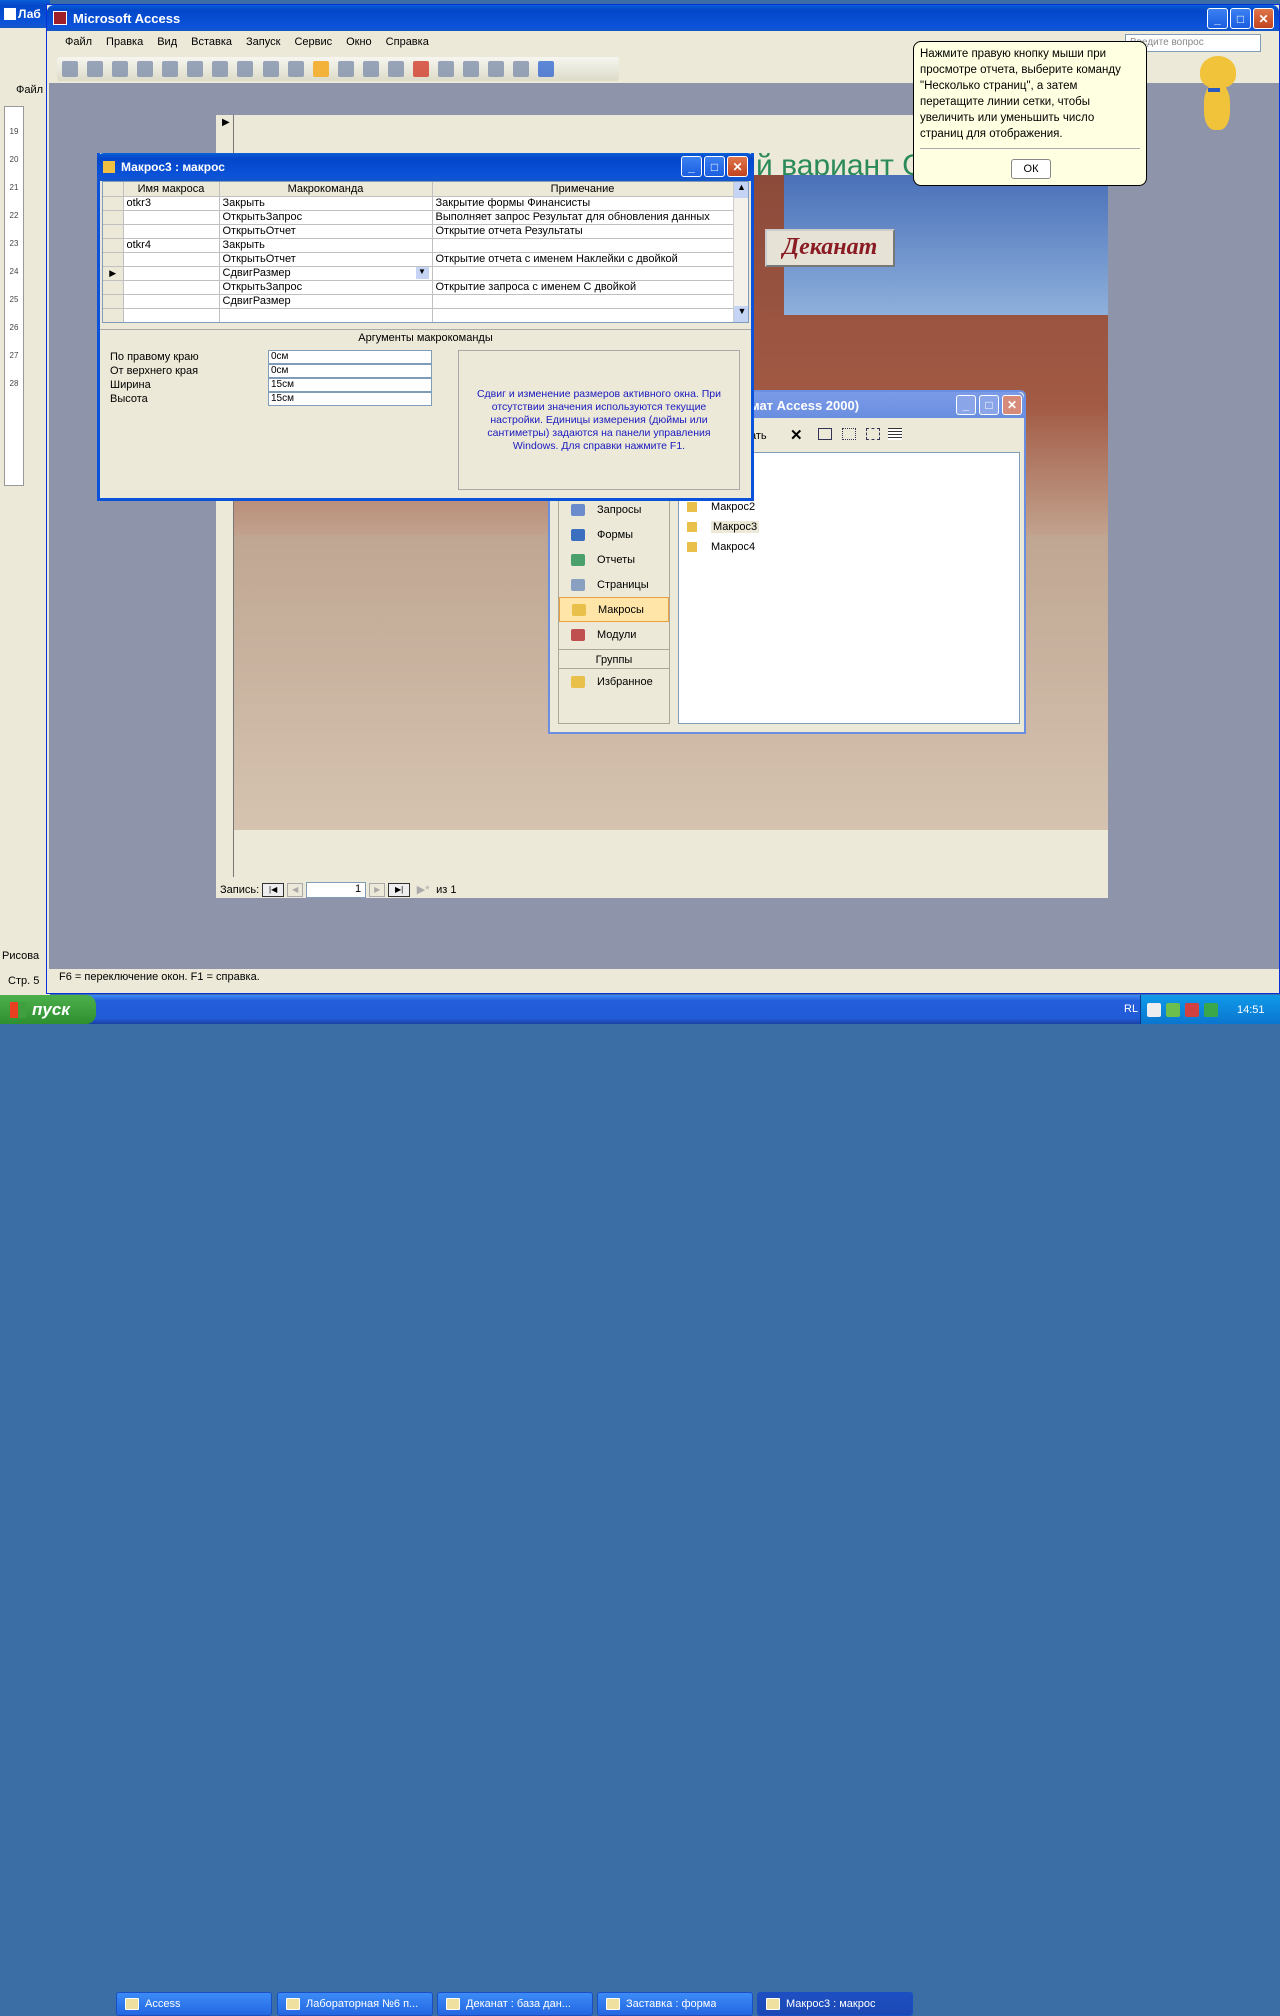  I want to click on clock: 14:51, so click(1251, 1010).